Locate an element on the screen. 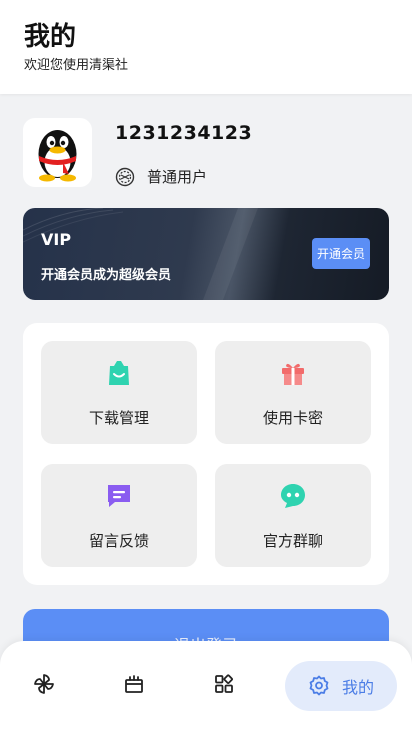 The height and width of the screenshot is (732, 412). chat-bot-icon is located at coordinates (293, 496).